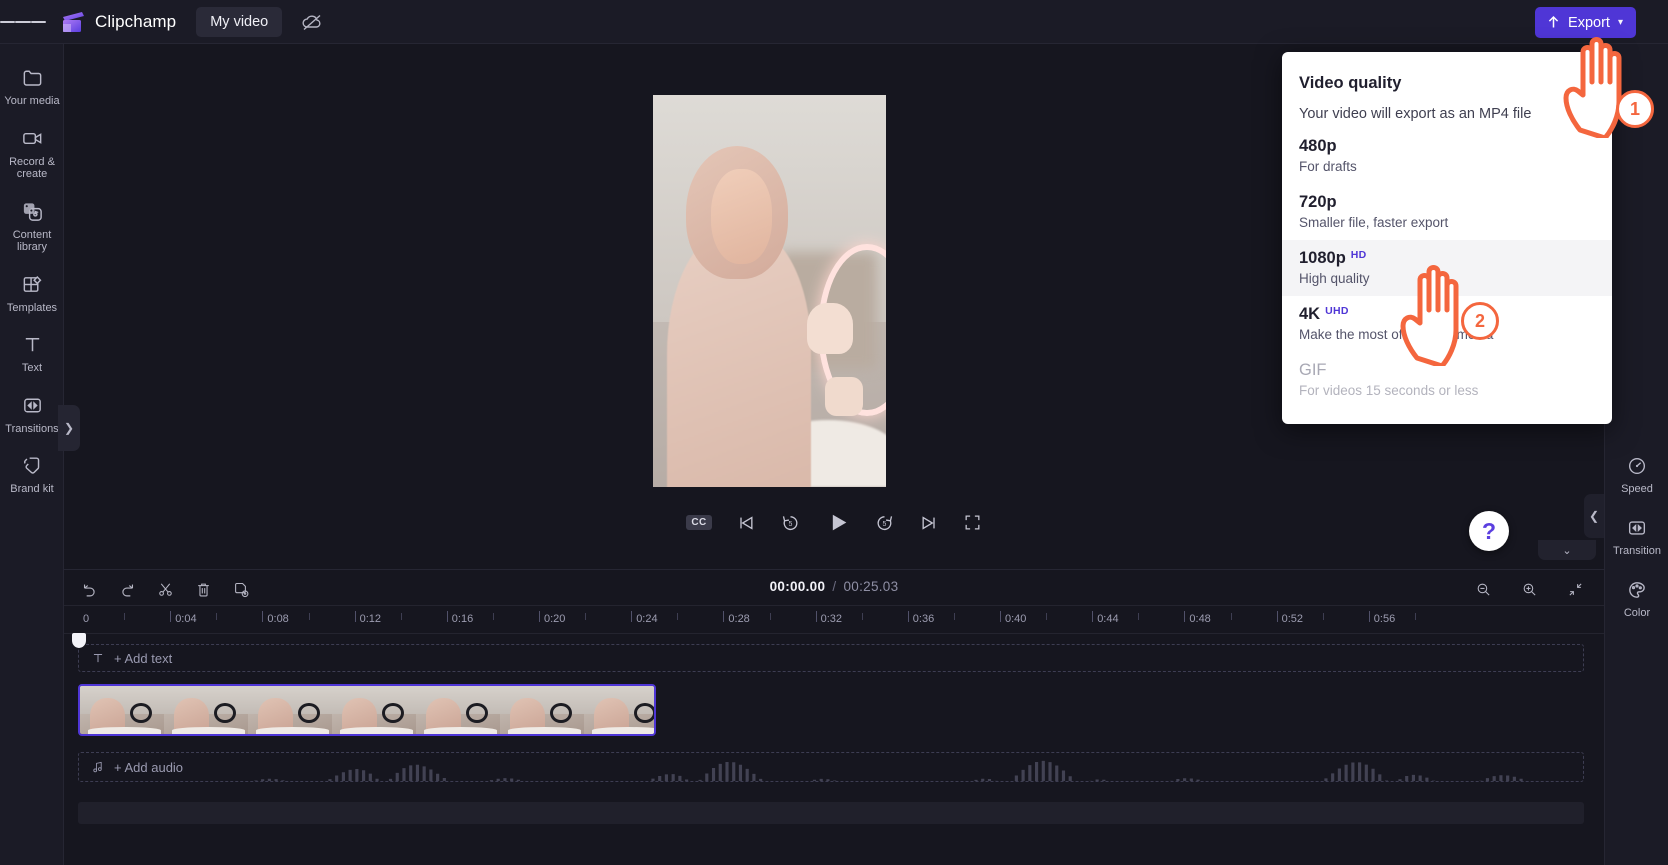 The width and height of the screenshot is (1668, 865). Describe the element at coordinates (32, 414) in the screenshot. I see `sidebar-item-transitions: Transitions` at that location.